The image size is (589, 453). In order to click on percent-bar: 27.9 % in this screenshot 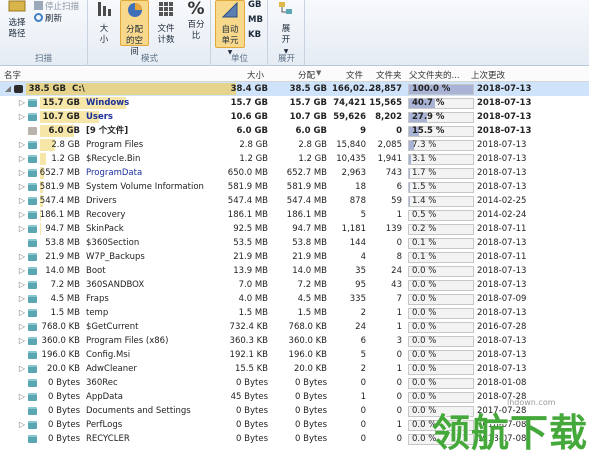, I will do `click(441, 117)`.